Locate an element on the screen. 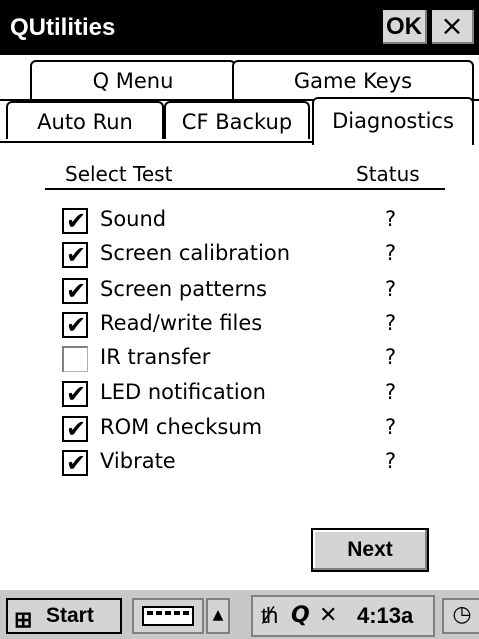  tab-q-menu: Q Menu is located at coordinates (133, 80).